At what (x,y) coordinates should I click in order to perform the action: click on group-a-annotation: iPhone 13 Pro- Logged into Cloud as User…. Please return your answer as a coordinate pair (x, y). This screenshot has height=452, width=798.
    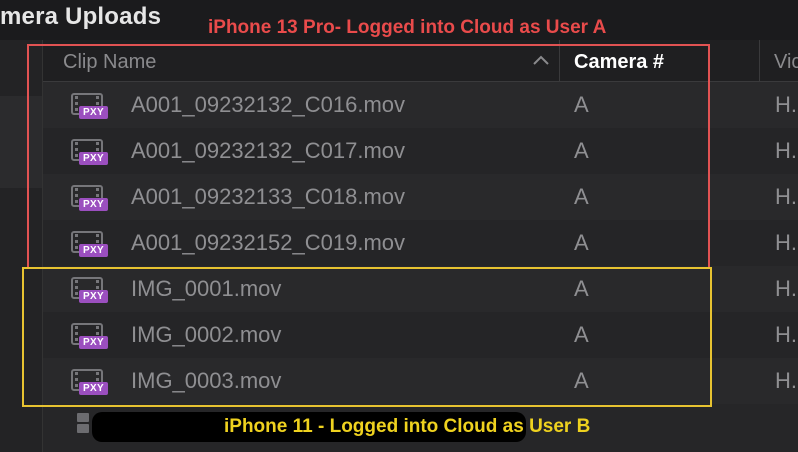
    Looking at the image, I should click on (407, 27).